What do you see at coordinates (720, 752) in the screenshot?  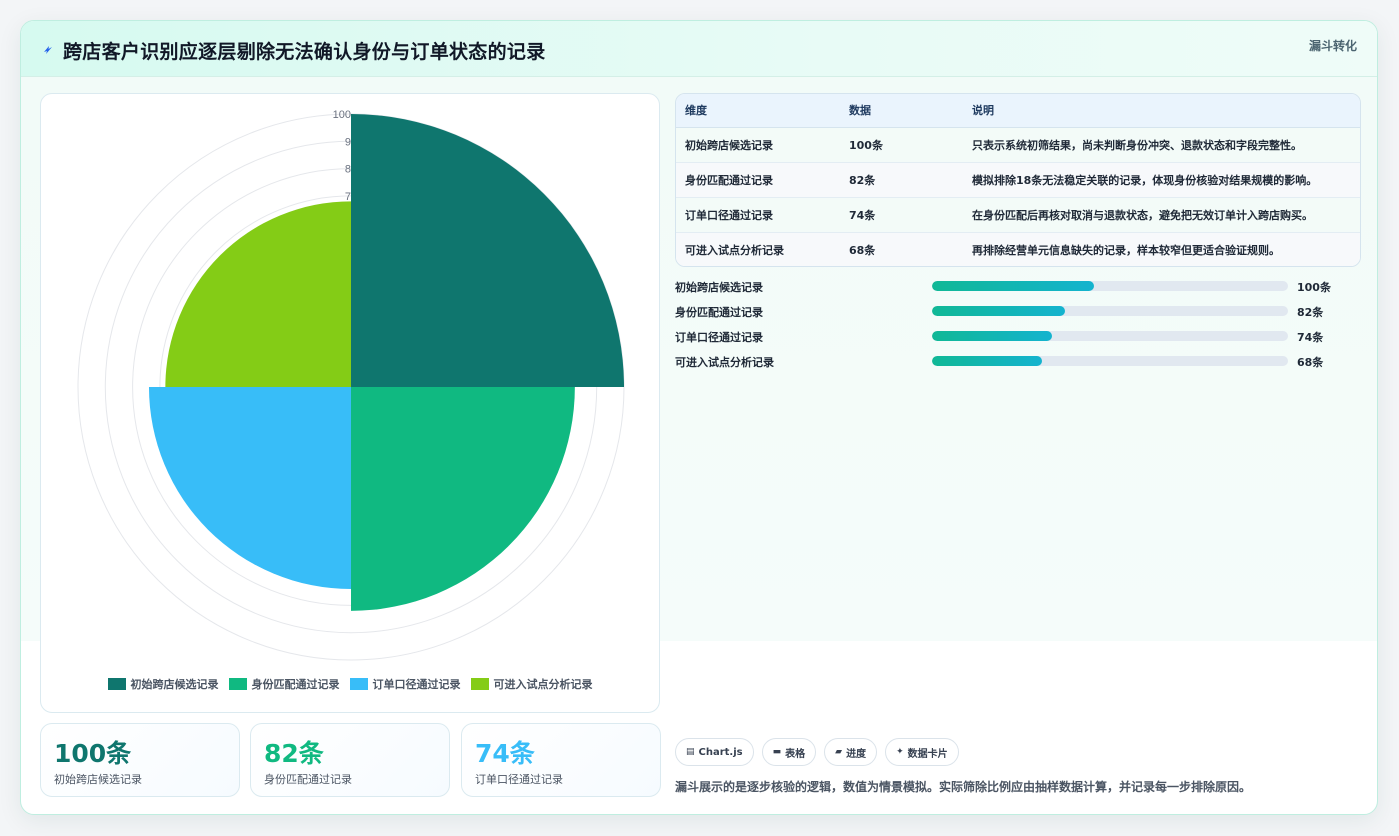 I see `chip-label: Chart.js` at bounding box center [720, 752].